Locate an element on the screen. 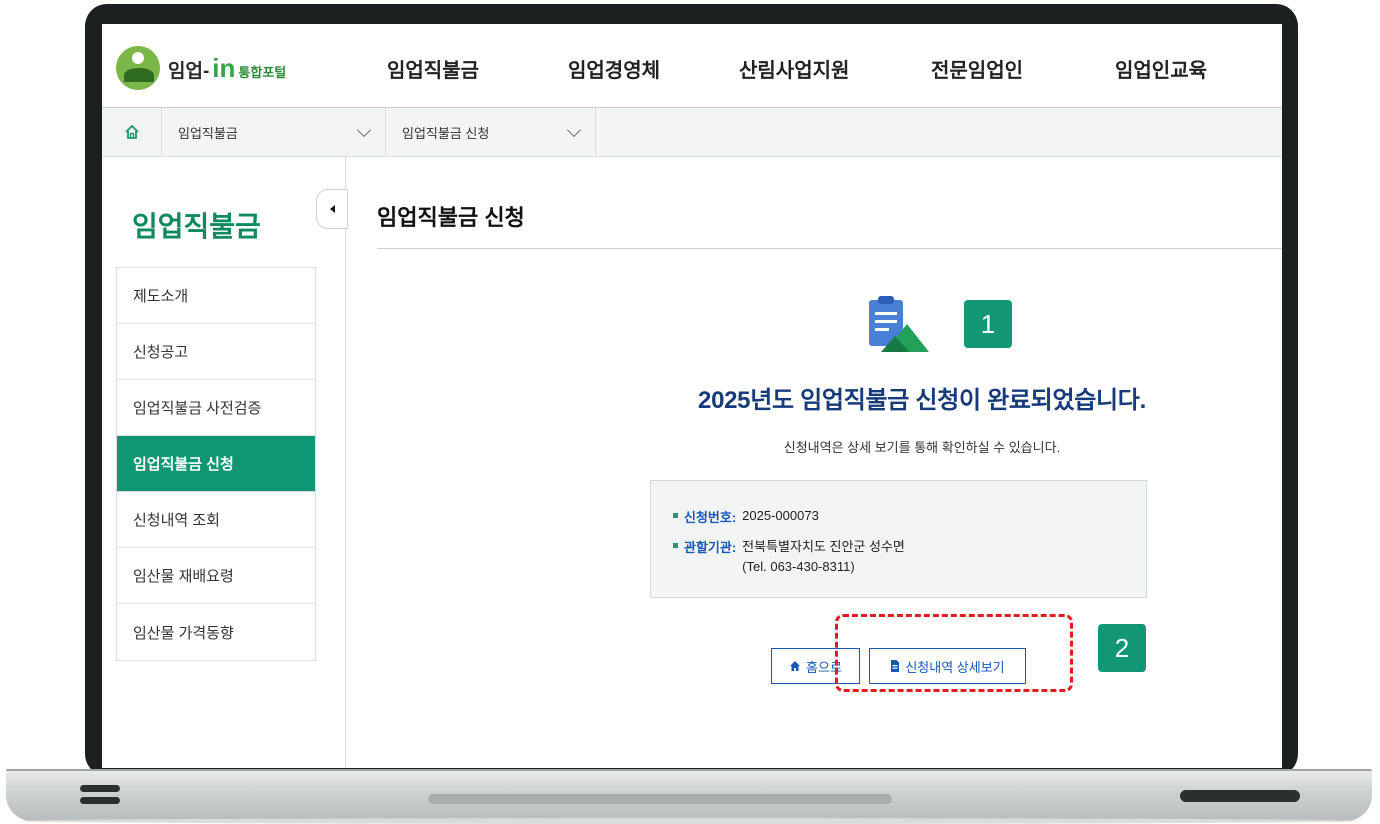  caret-left-icon is located at coordinates (332, 209).